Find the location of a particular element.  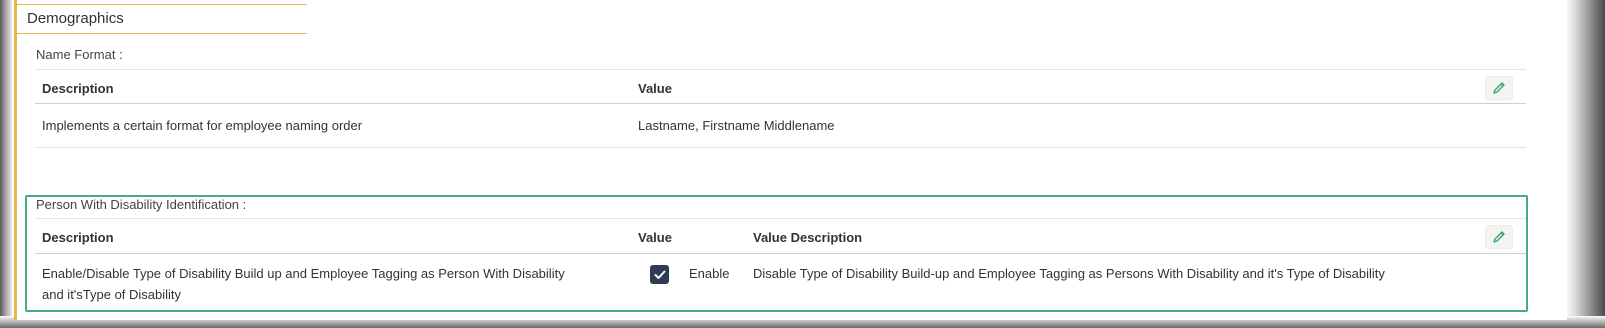

pwd-edit-button is located at coordinates (1499, 237).